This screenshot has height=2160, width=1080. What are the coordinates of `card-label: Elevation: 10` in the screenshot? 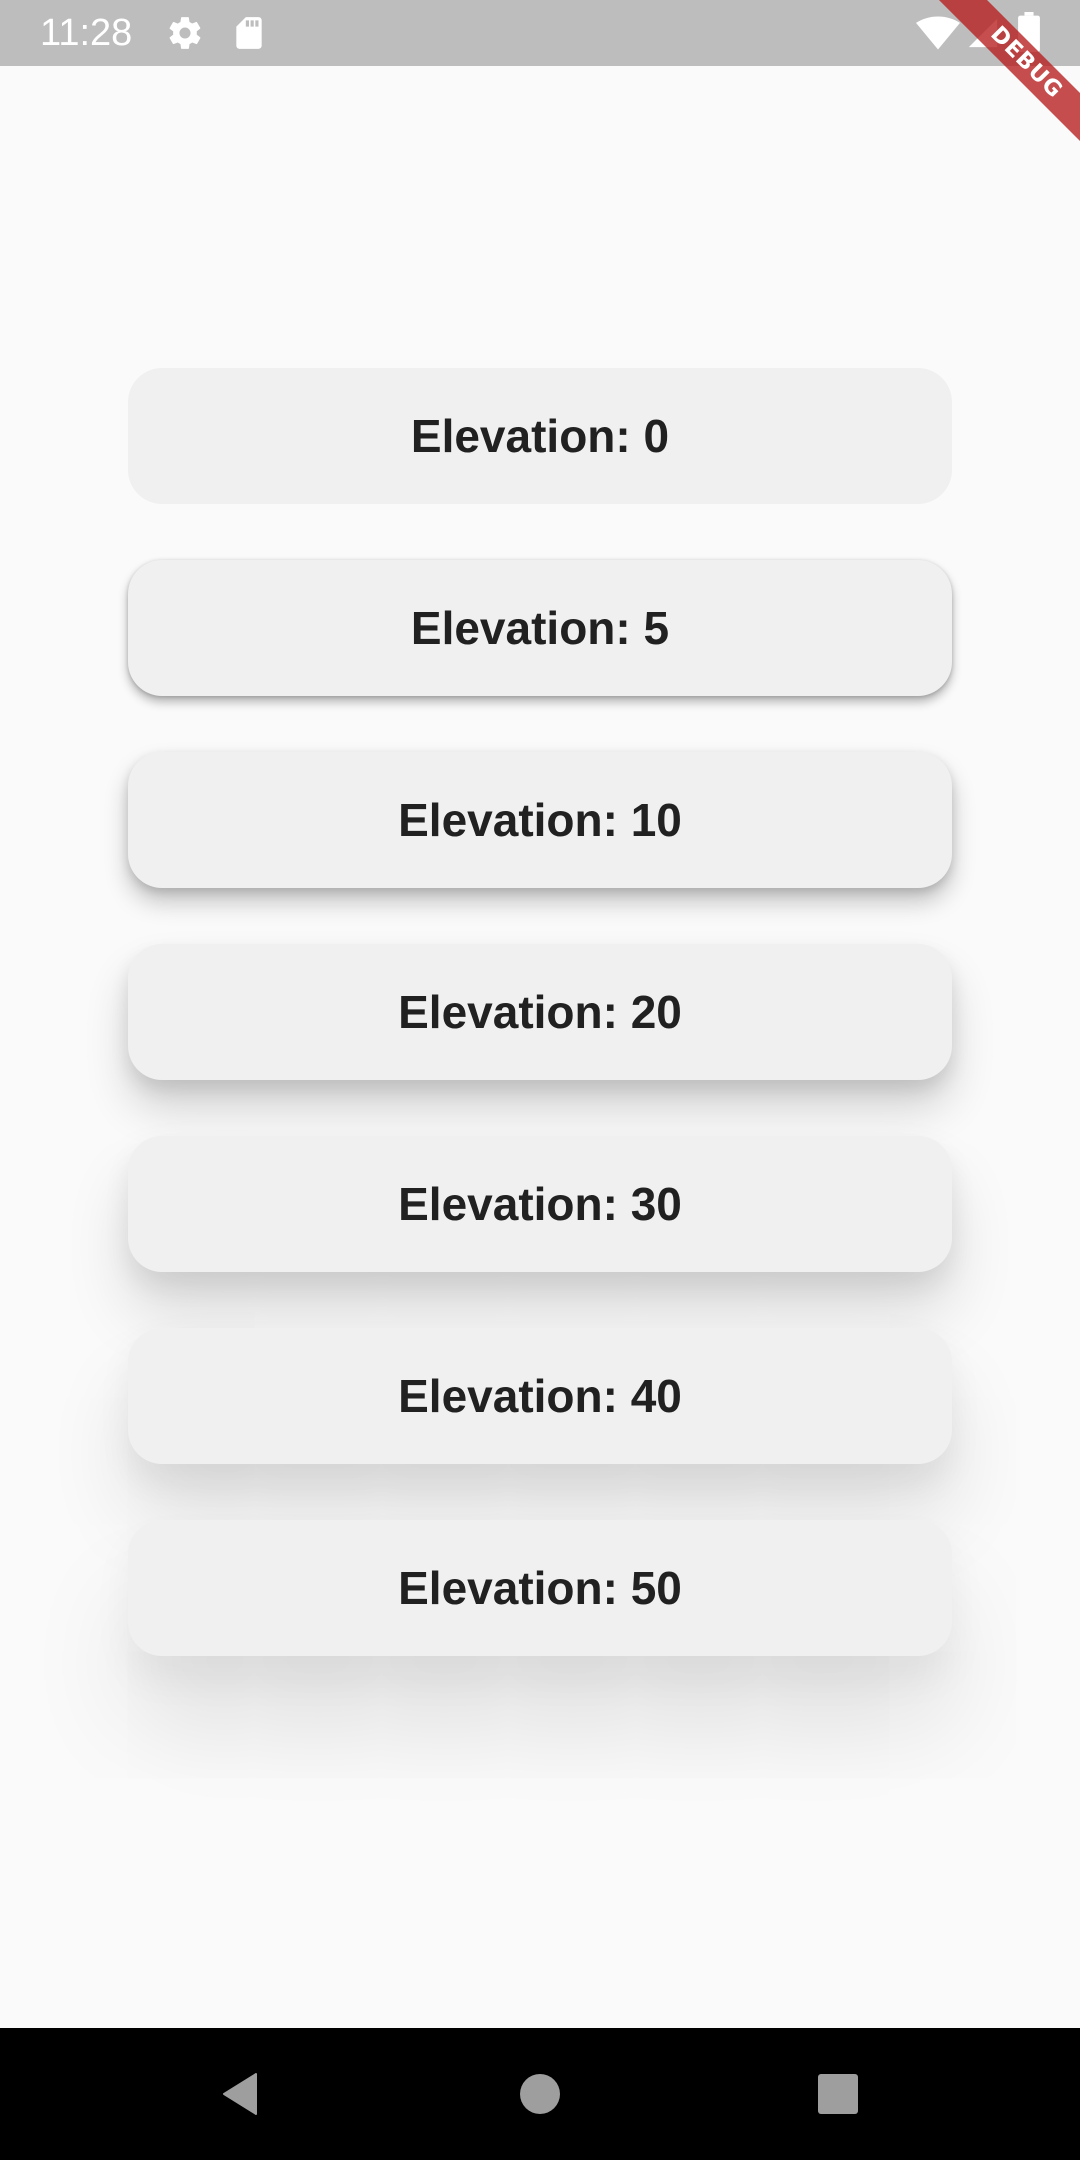 It's located at (540, 820).